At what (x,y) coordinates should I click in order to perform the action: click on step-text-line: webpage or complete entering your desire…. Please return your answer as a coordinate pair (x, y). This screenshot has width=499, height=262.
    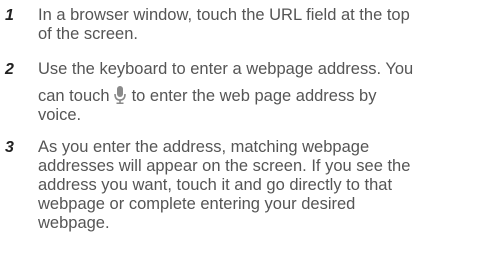
    Looking at the image, I should click on (197, 204).